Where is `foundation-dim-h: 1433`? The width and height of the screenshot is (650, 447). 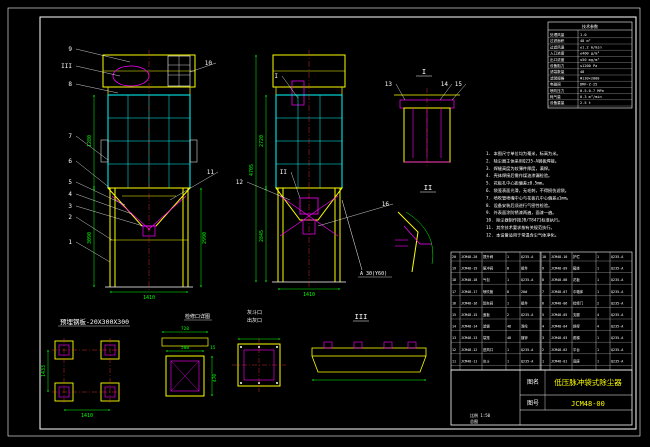
foundation-dim-h: 1433 is located at coordinates (44, 371).